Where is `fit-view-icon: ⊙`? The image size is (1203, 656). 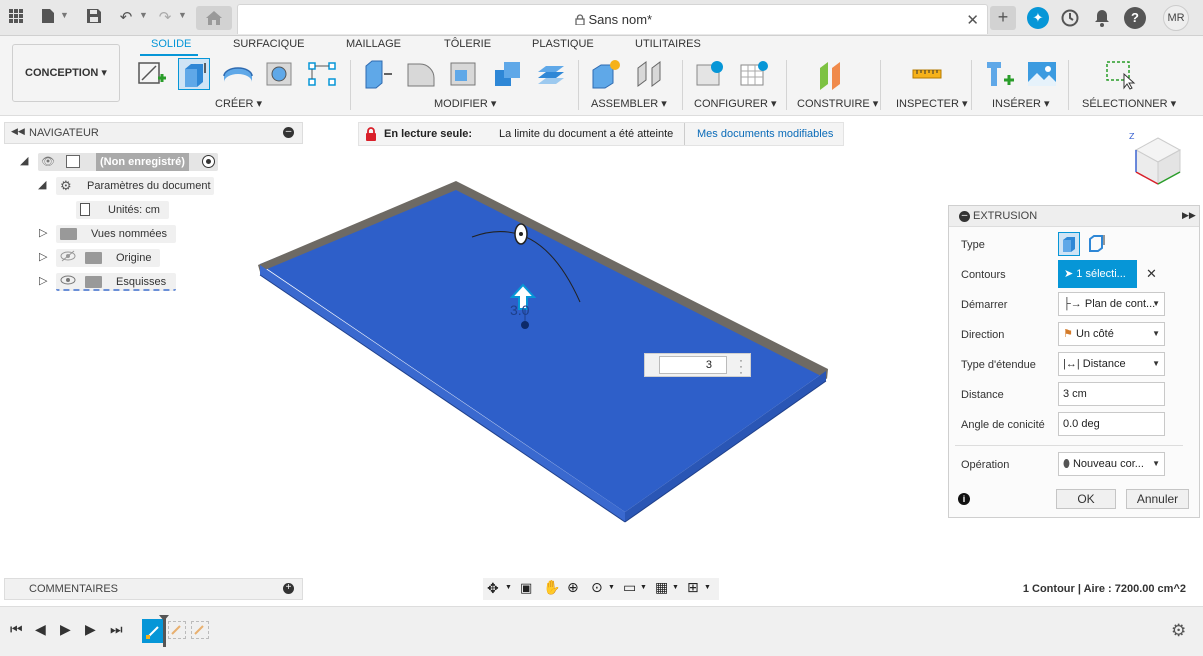 fit-view-icon: ⊙ is located at coordinates (597, 587).